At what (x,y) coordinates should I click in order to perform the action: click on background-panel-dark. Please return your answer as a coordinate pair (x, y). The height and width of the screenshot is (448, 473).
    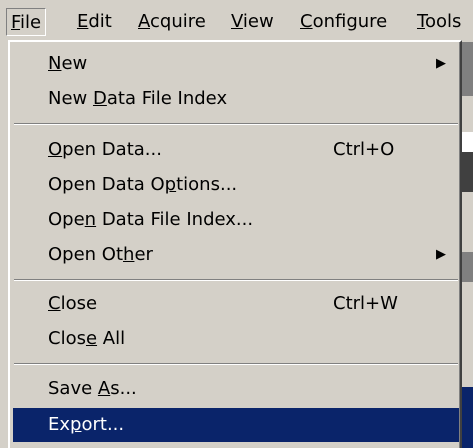
    Looking at the image, I should click on (467, 69).